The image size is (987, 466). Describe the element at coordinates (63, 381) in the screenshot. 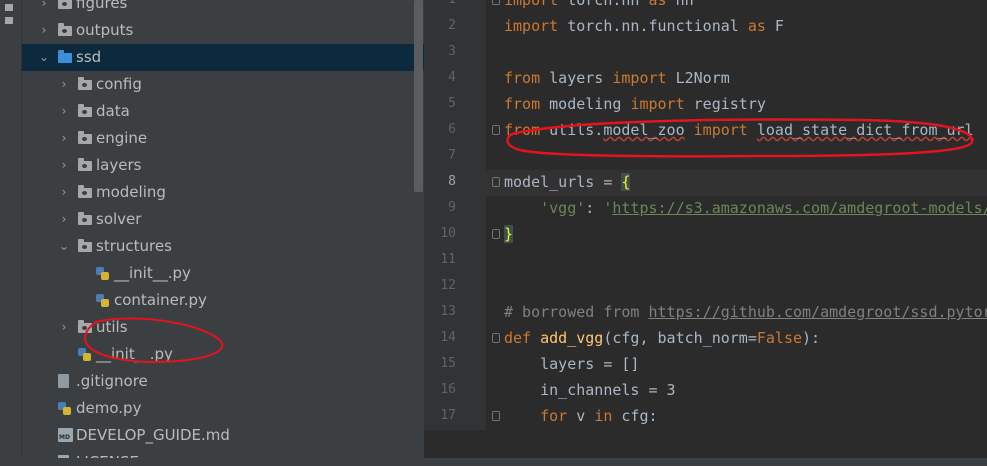

I see `gitignore-file-icon` at that location.